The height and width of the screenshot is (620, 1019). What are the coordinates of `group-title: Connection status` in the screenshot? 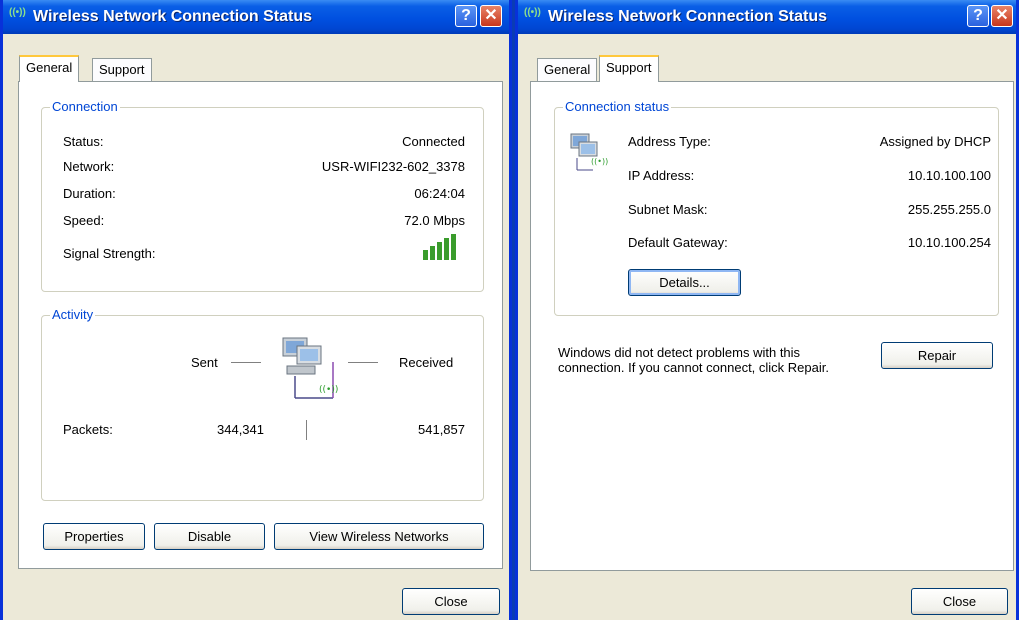 It's located at (617, 106).